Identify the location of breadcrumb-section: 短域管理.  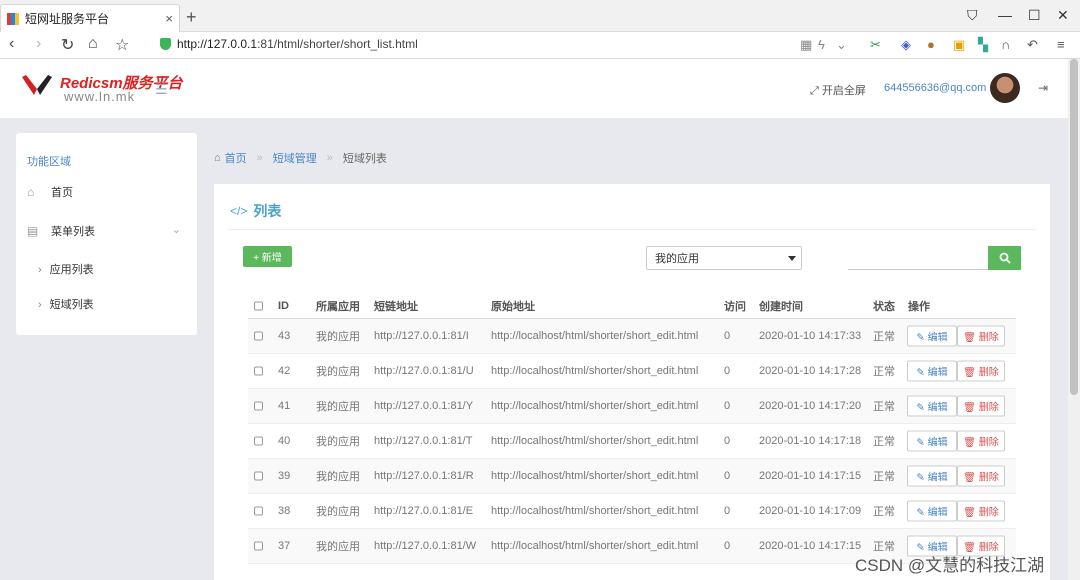
(295, 158).